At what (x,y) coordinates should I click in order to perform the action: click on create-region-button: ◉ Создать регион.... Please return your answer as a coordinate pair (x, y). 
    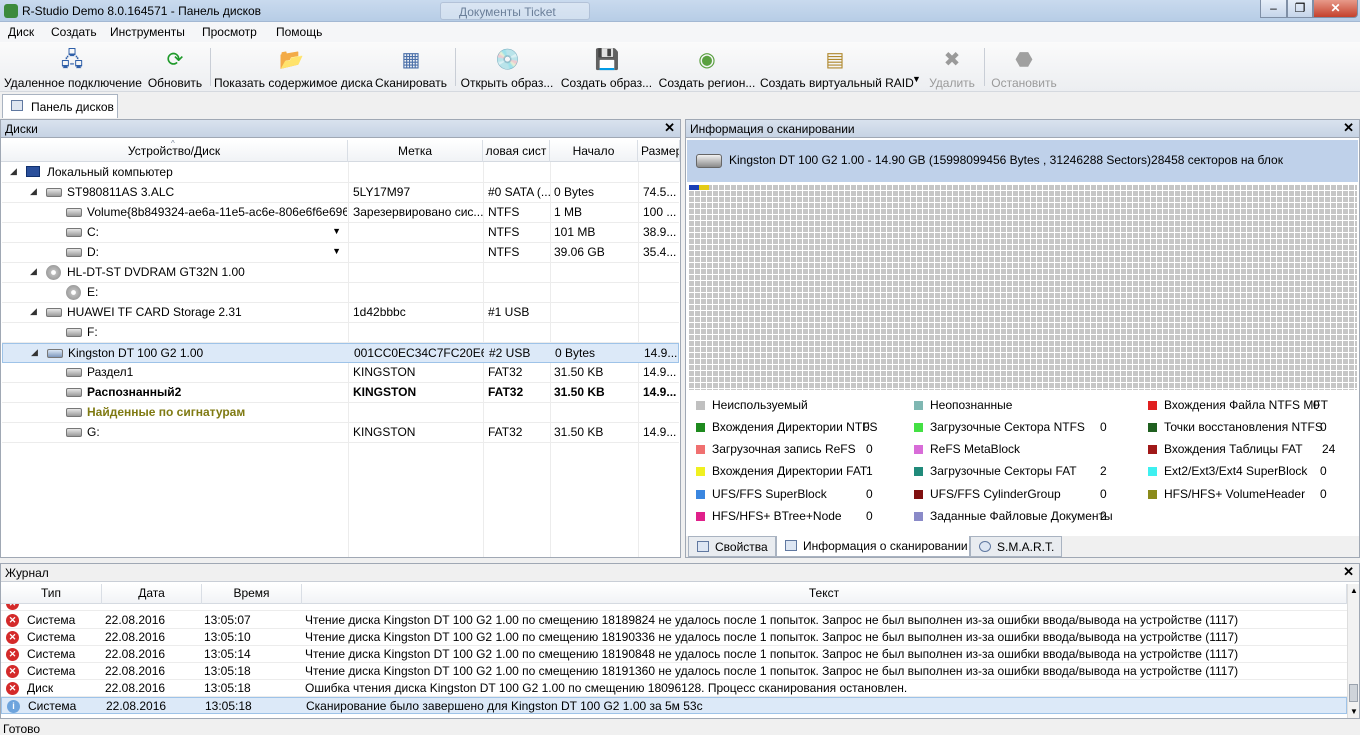
    Looking at the image, I should click on (707, 67).